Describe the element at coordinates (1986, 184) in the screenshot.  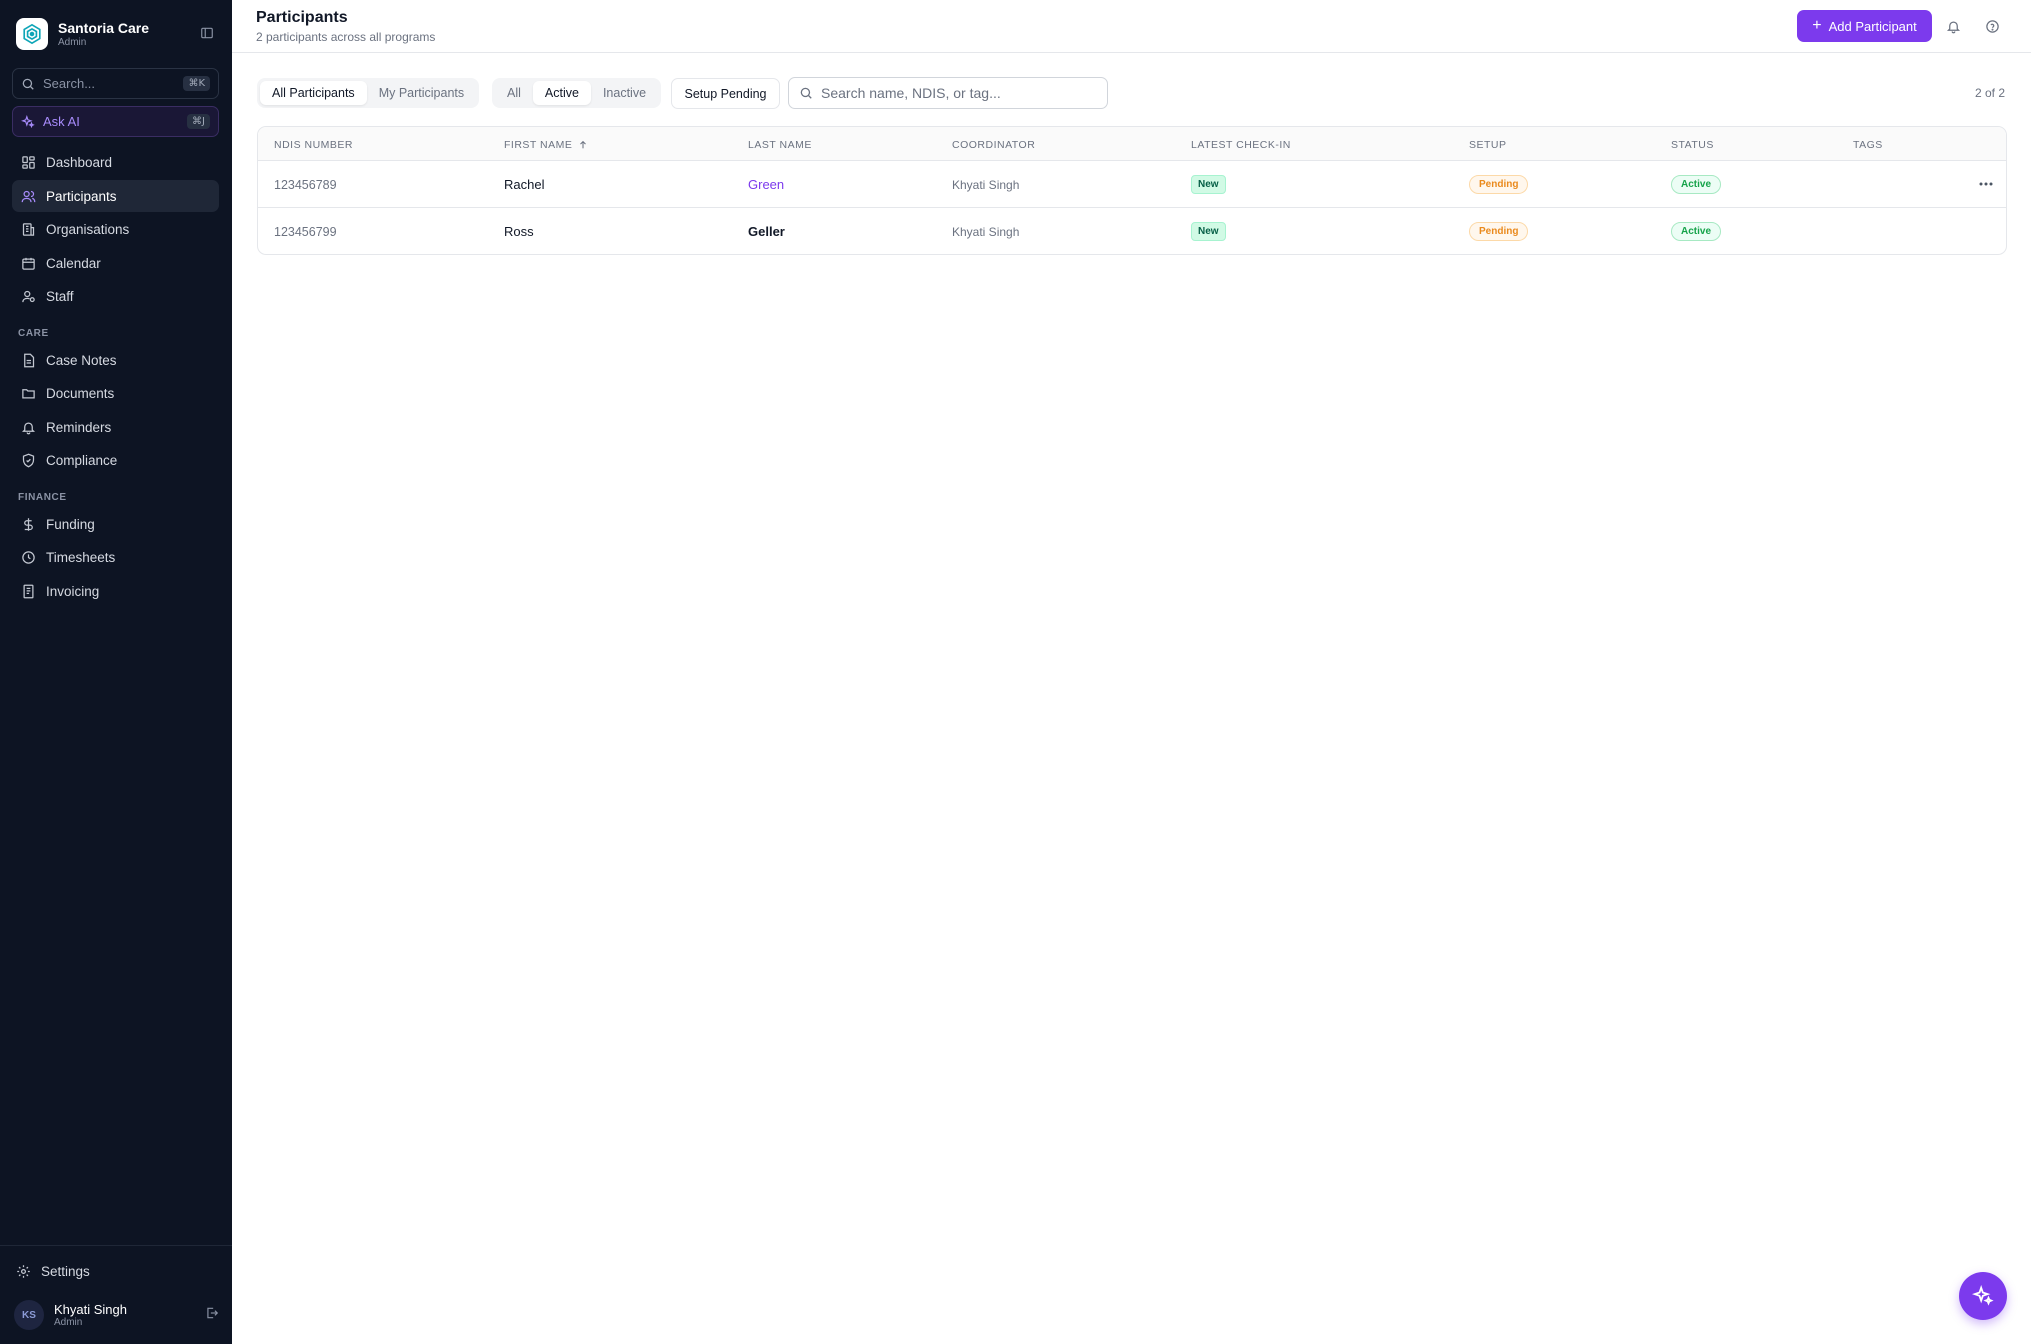
I see `more-options-icon` at that location.